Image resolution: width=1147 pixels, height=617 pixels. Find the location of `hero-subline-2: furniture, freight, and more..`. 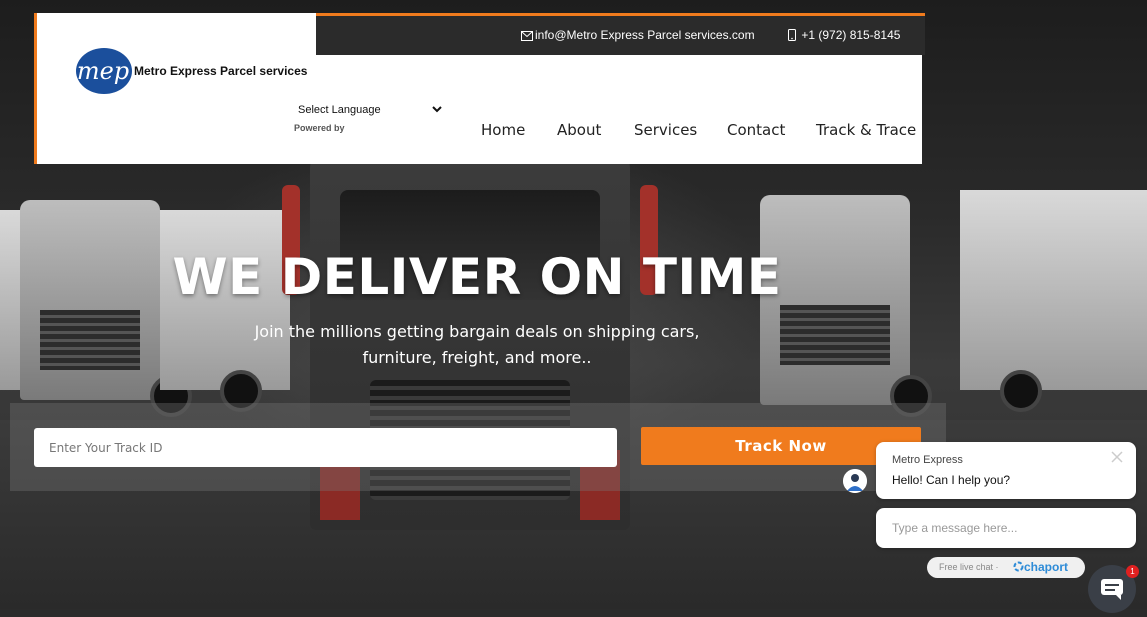

hero-subline-2: furniture, freight, and more.. is located at coordinates (477, 357).